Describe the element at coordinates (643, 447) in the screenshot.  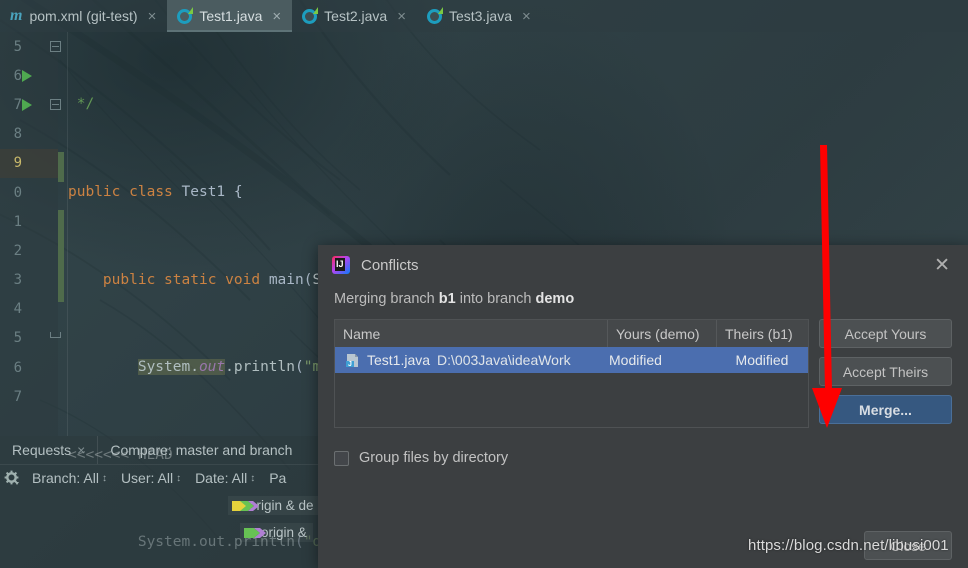
I see `group-files-checkbox-row: Group files by directory` at that location.